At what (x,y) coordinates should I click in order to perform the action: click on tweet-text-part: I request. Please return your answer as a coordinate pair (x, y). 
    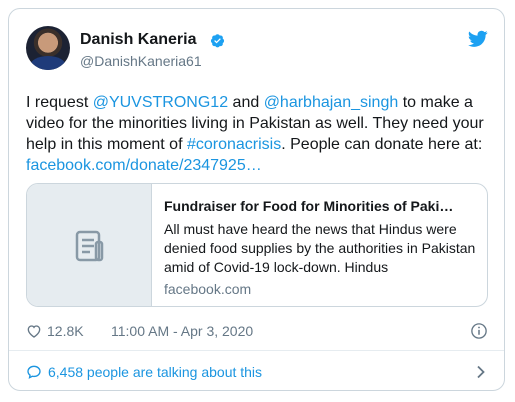
    Looking at the image, I should click on (59, 102).